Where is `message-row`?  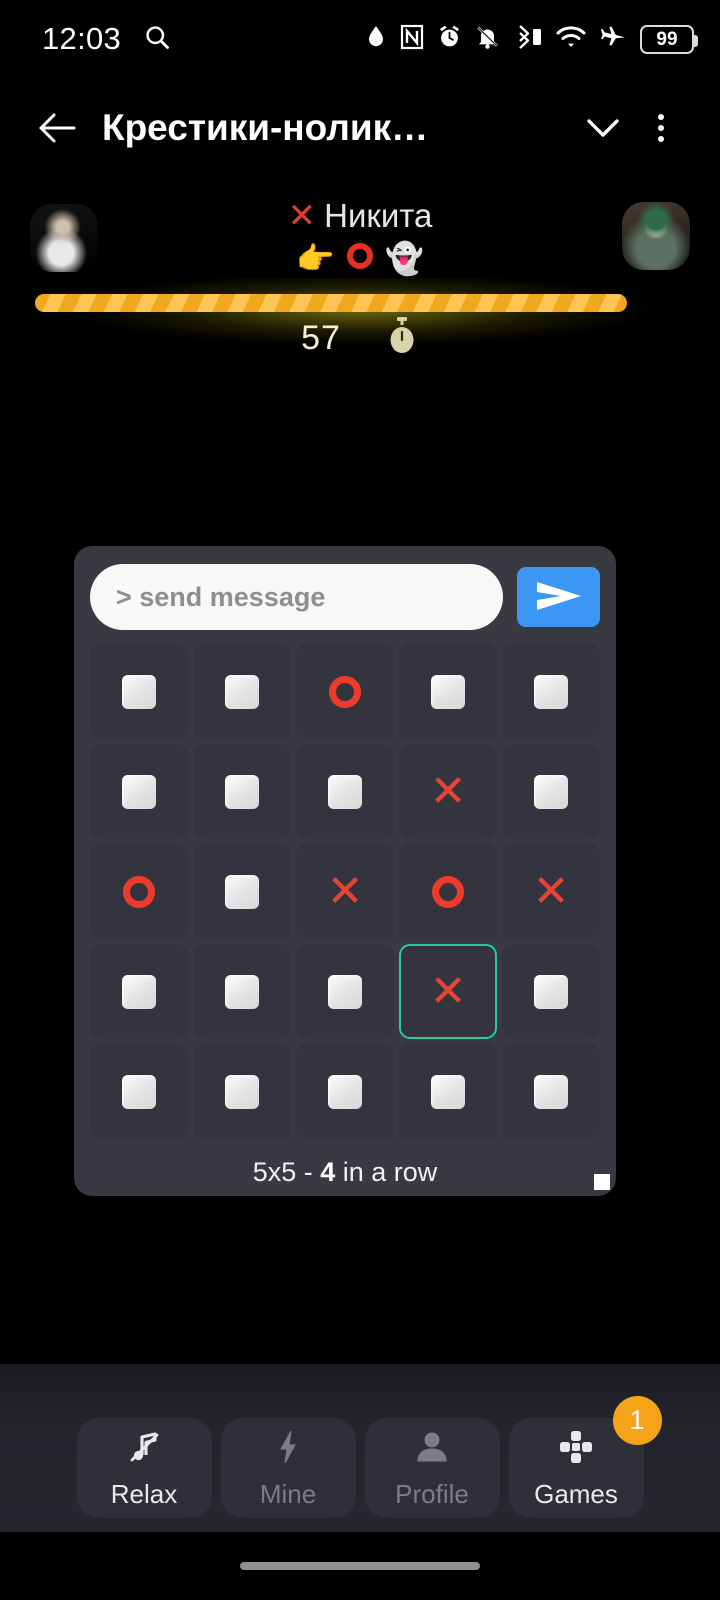
message-row is located at coordinates (345, 597).